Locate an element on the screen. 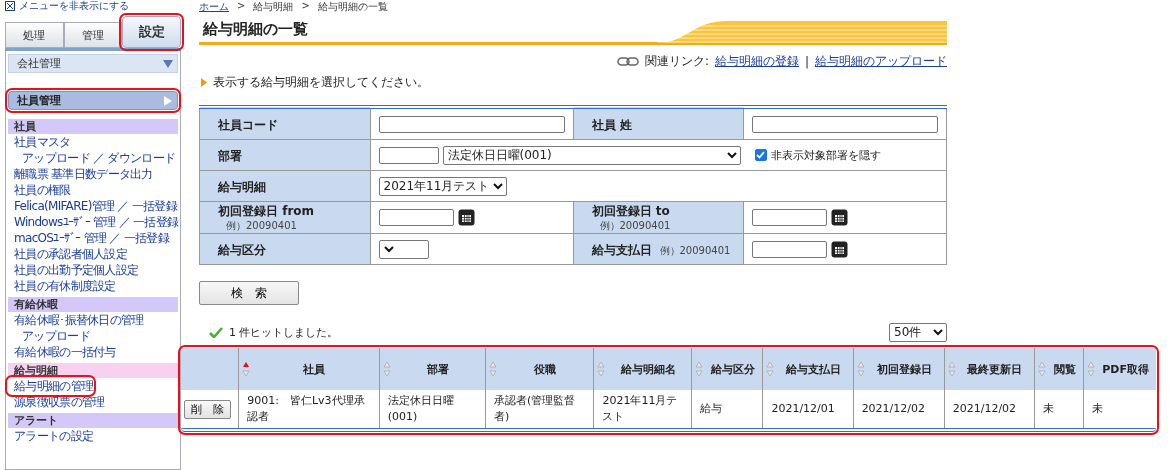 The image size is (1176, 470). field-label: 部署 is located at coordinates (284, 155).